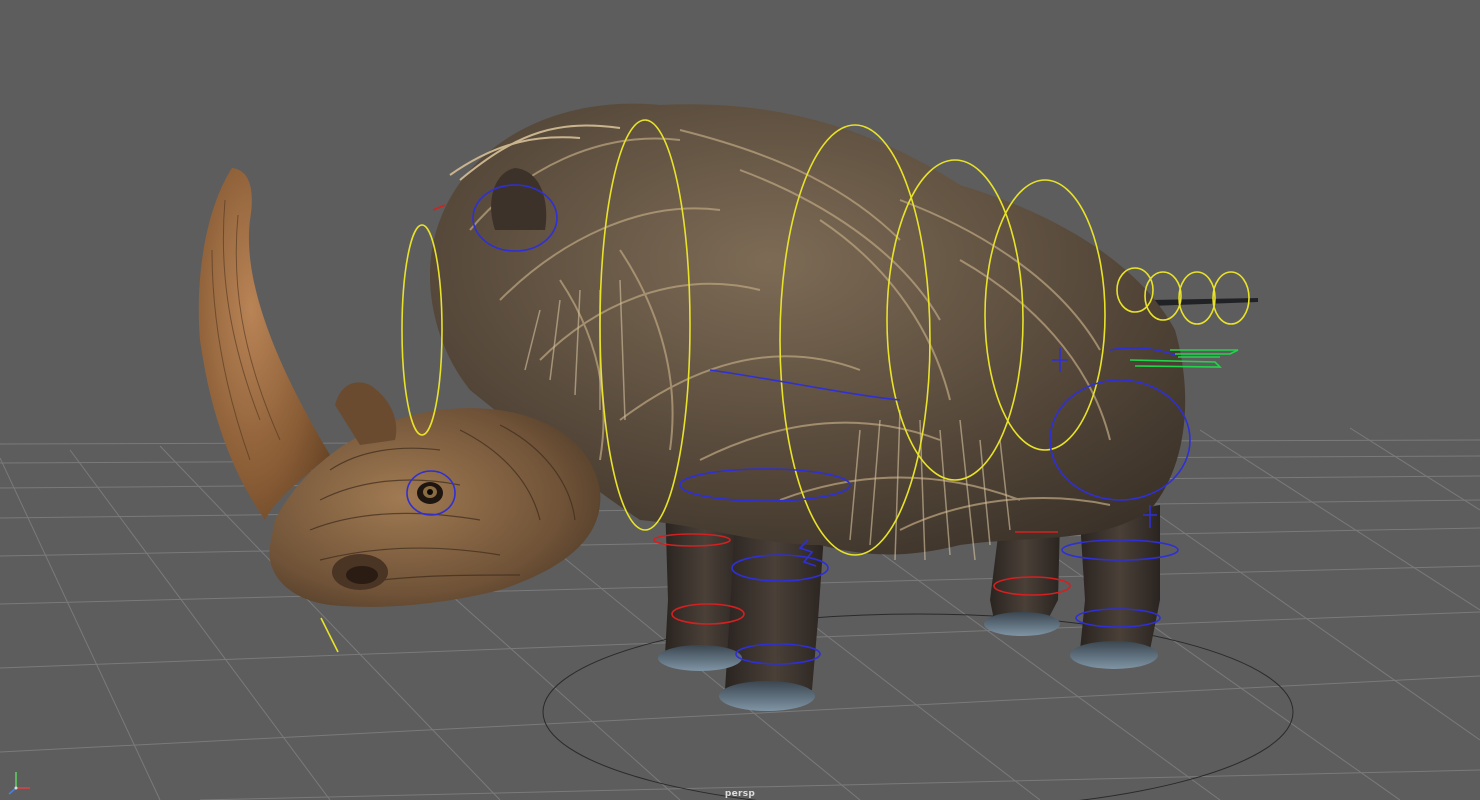  I want to click on head-control-ring, so click(422, 330).